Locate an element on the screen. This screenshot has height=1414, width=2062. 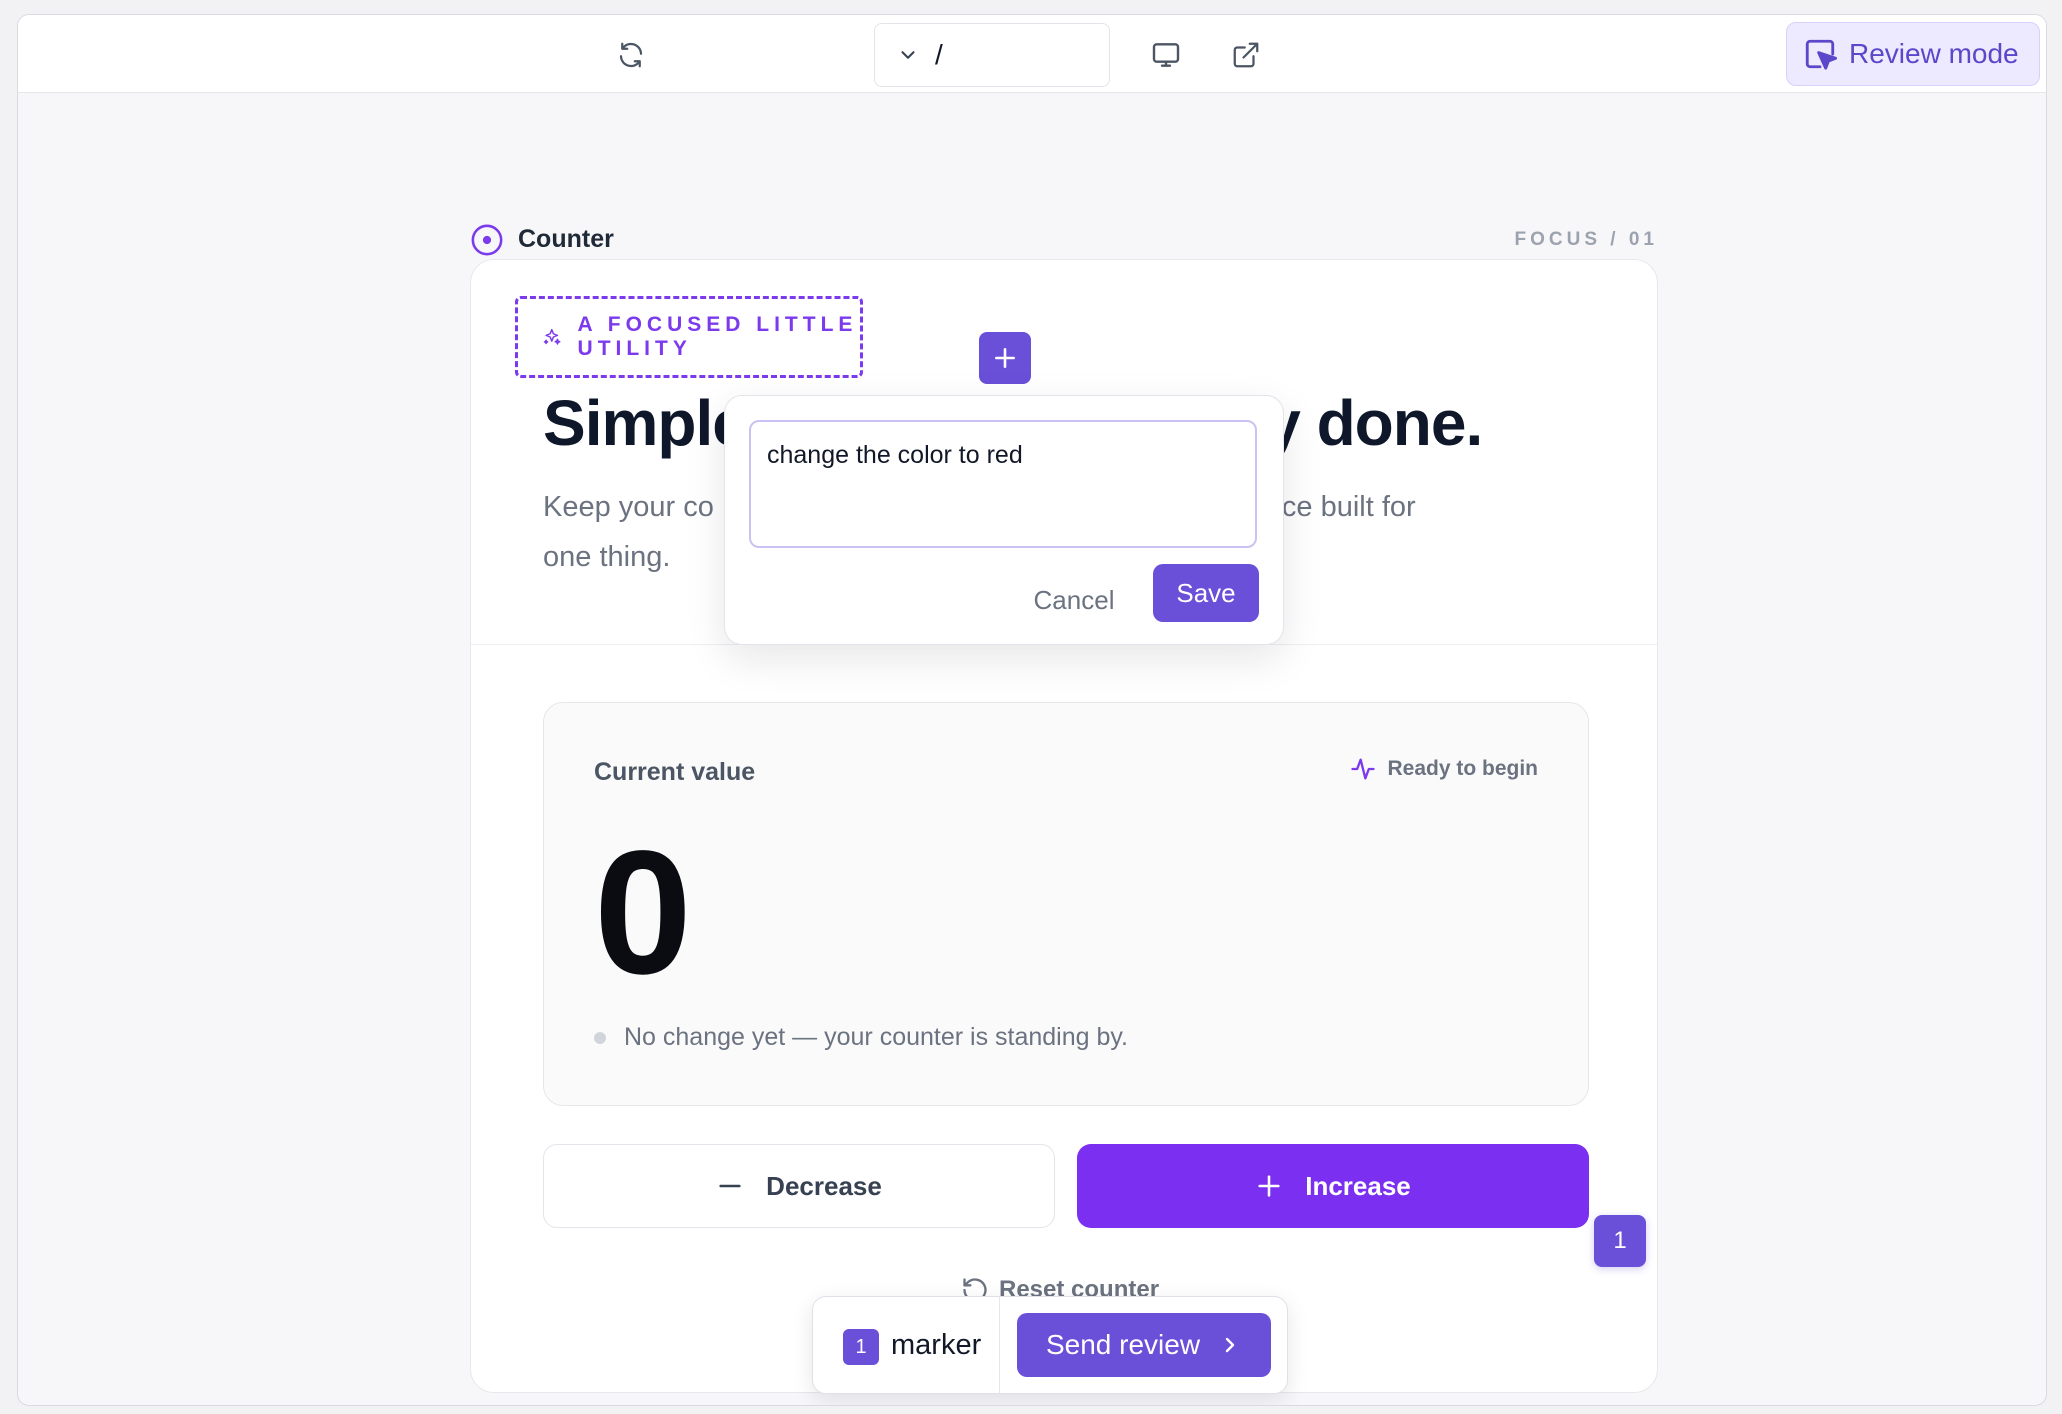
marker-count-label: marker is located at coordinates (936, 1345).